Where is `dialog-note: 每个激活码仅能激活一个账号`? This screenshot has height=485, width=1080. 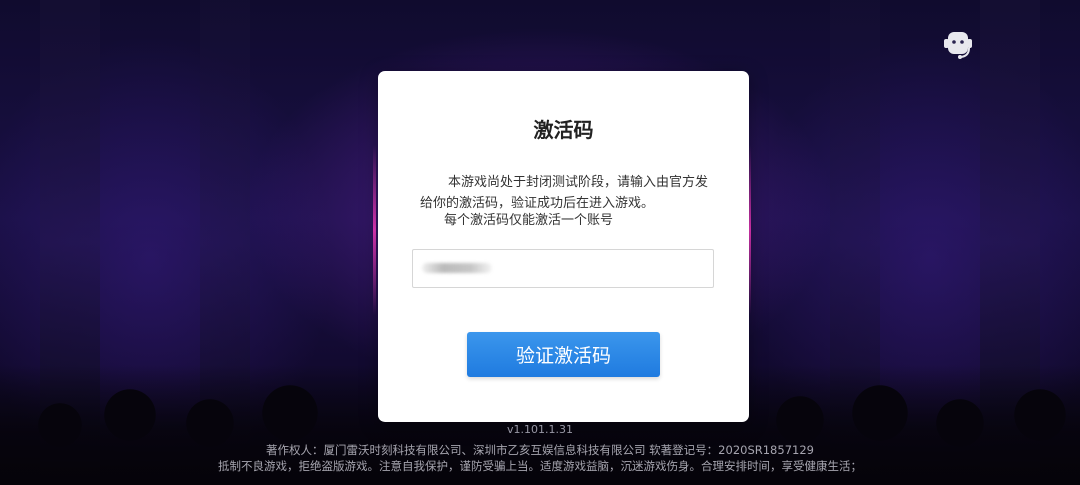
dialog-note: 每个激活码仅能激活一个账号 is located at coordinates (529, 220).